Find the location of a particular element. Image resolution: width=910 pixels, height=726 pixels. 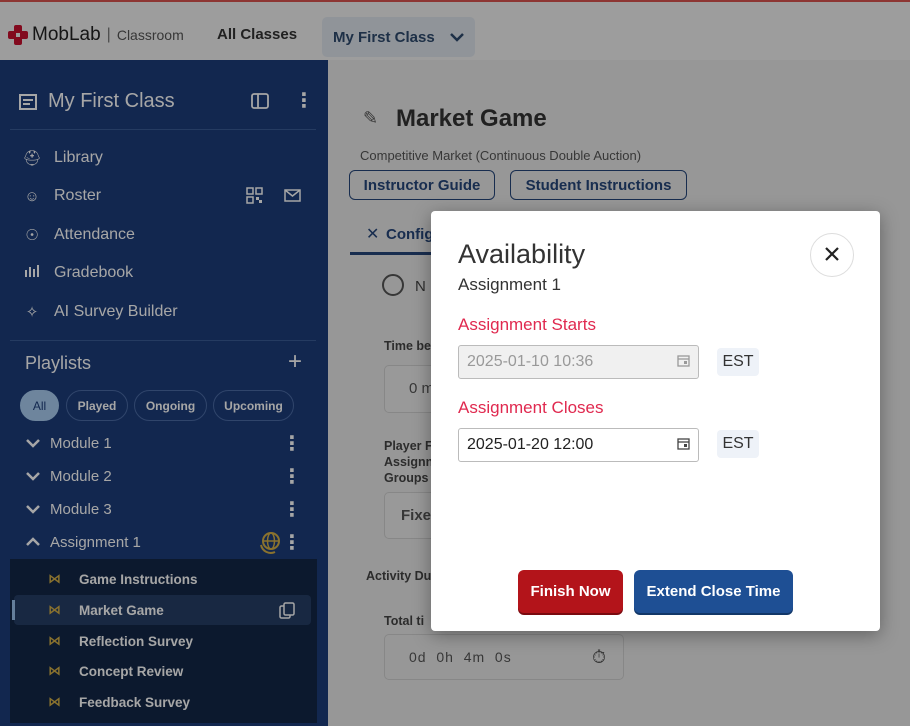

close-button is located at coordinates (832, 255).